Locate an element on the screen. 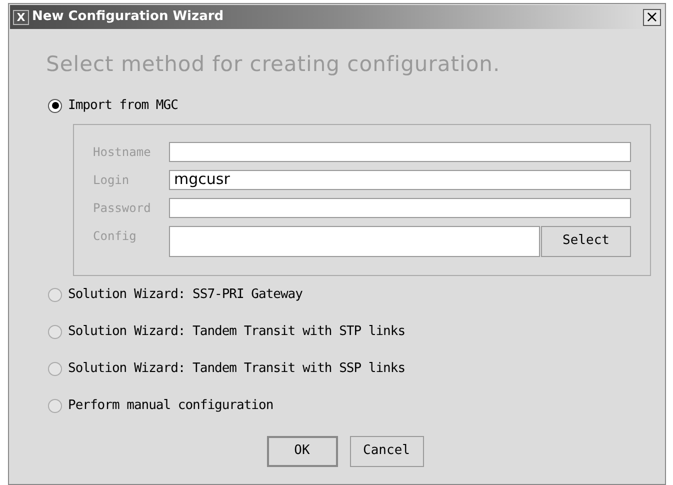  field-label: Config is located at coordinates (115, 236).